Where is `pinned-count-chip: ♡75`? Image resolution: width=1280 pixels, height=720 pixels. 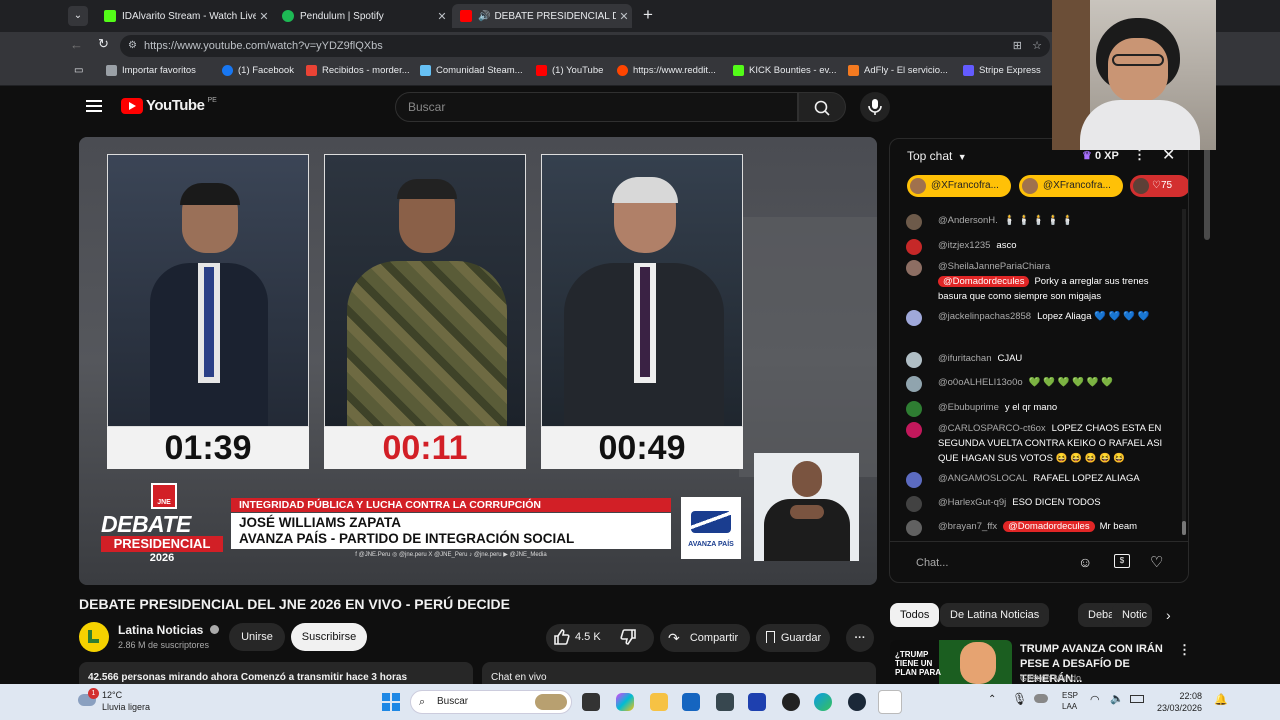
pinned-count-chip: ♡75 is located at coordinates (1159, 186).